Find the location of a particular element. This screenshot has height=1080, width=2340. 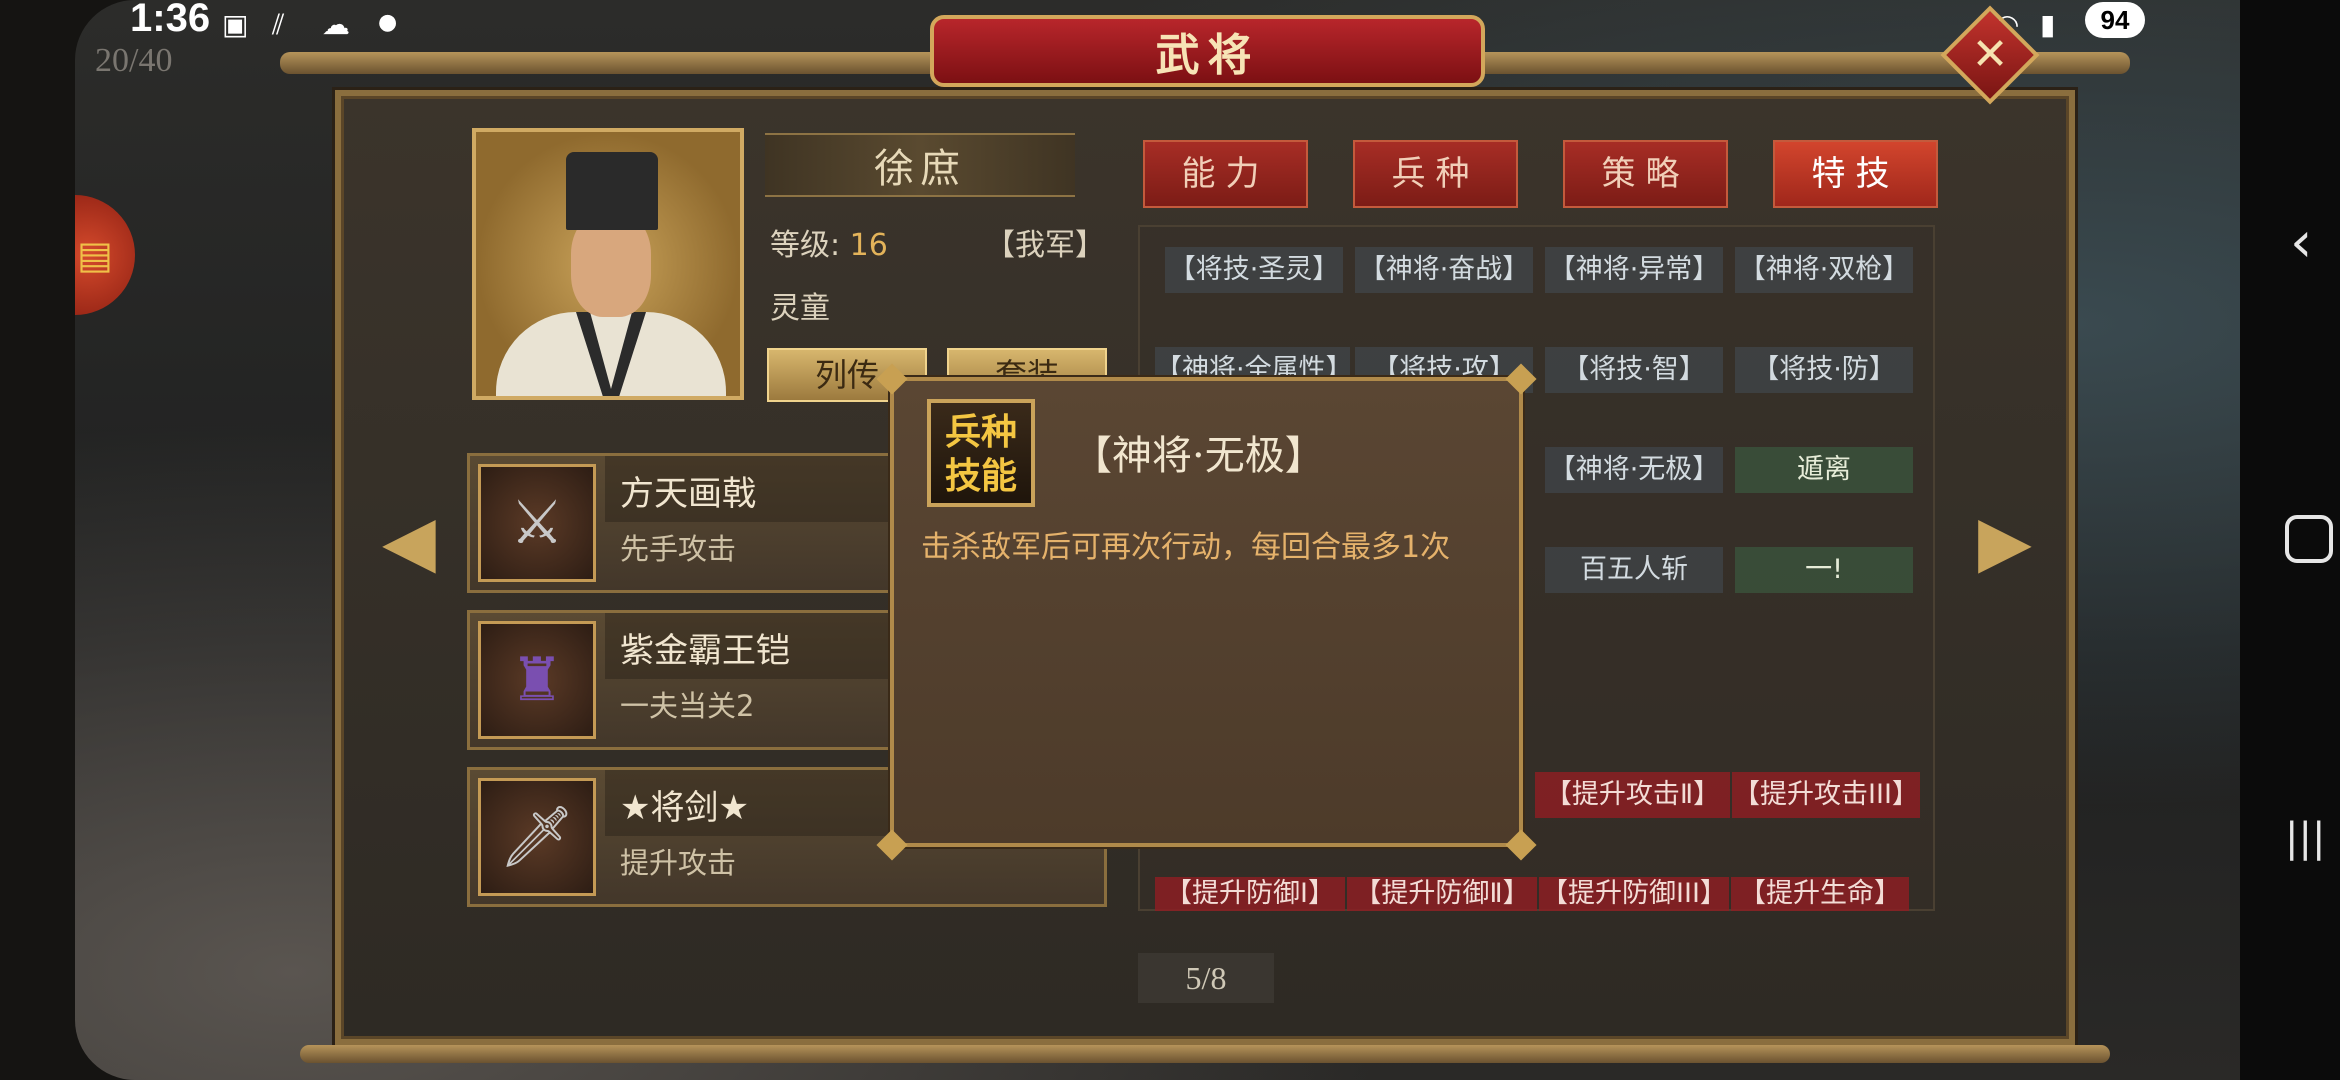

skill-item: 【神将·异常】 is located at coordinates (1634, 270).